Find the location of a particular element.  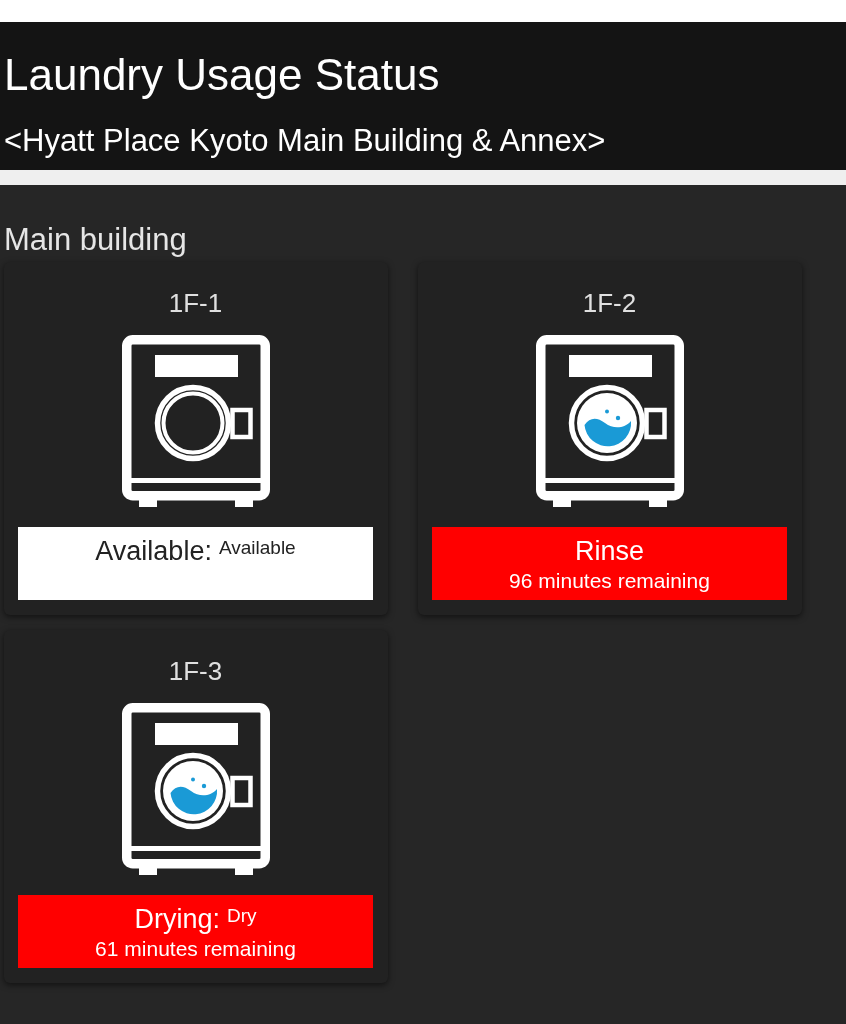

remaining-time: 61 minutes remaining is located at coordinates (195, 949).